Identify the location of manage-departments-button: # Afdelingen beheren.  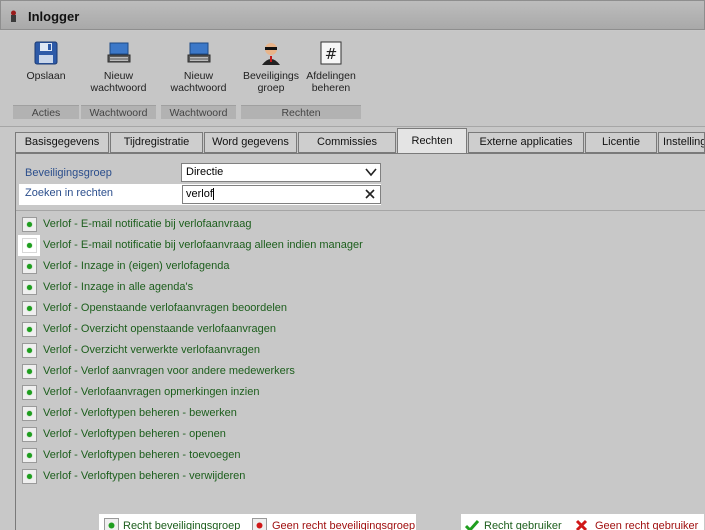
(331, 67).